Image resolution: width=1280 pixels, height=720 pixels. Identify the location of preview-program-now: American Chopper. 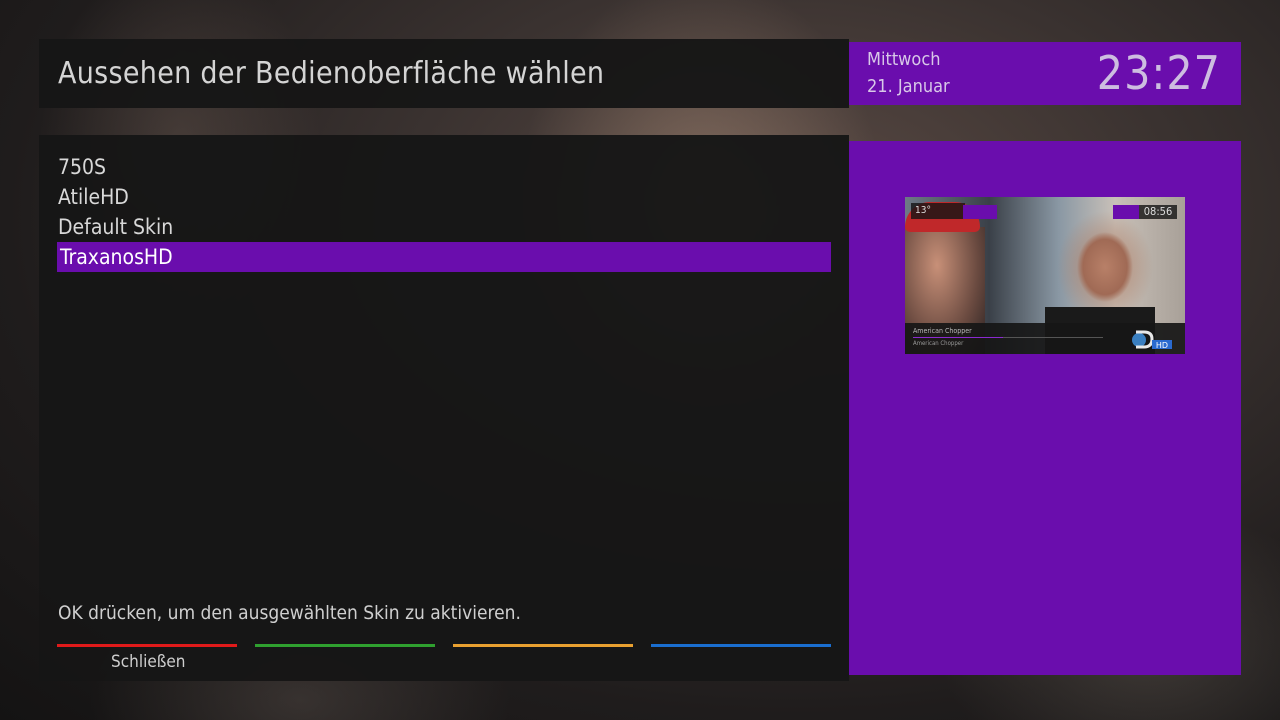
(942, 331).